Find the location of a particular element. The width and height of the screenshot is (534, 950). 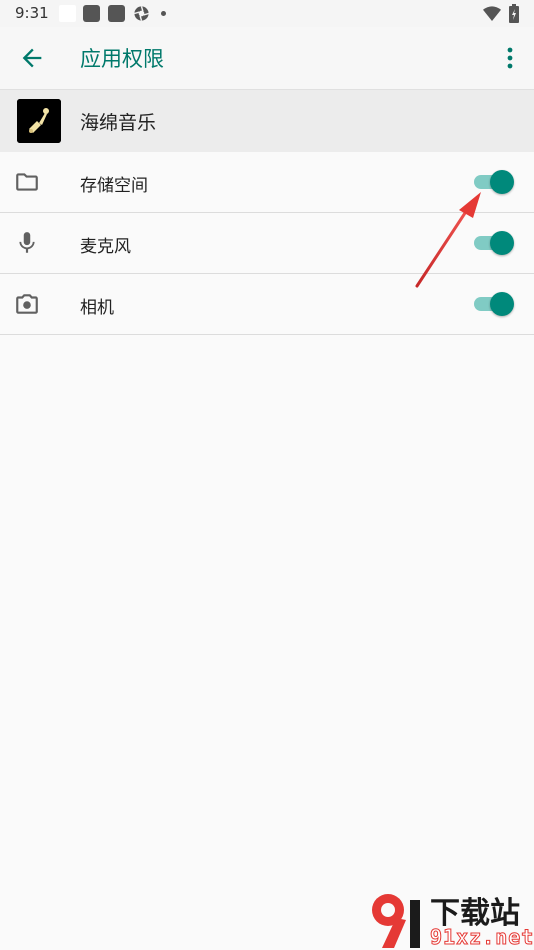

camera-icon is located at coordinates (27, 304).